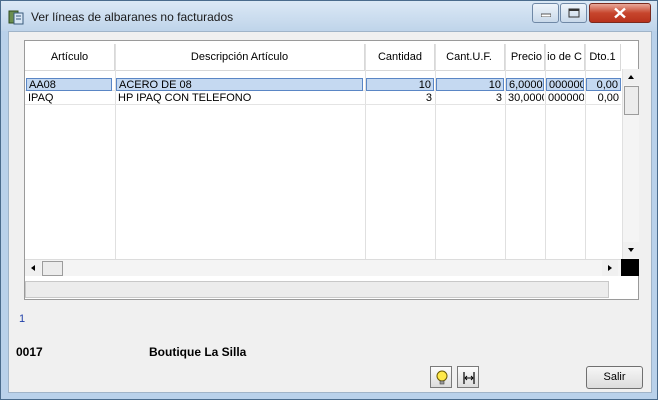 This screenshot has width=658, height=400. Describe the element at coordinates (70, 57) in the screenshot. I see `column-header-articulo: Artículo` at that location.